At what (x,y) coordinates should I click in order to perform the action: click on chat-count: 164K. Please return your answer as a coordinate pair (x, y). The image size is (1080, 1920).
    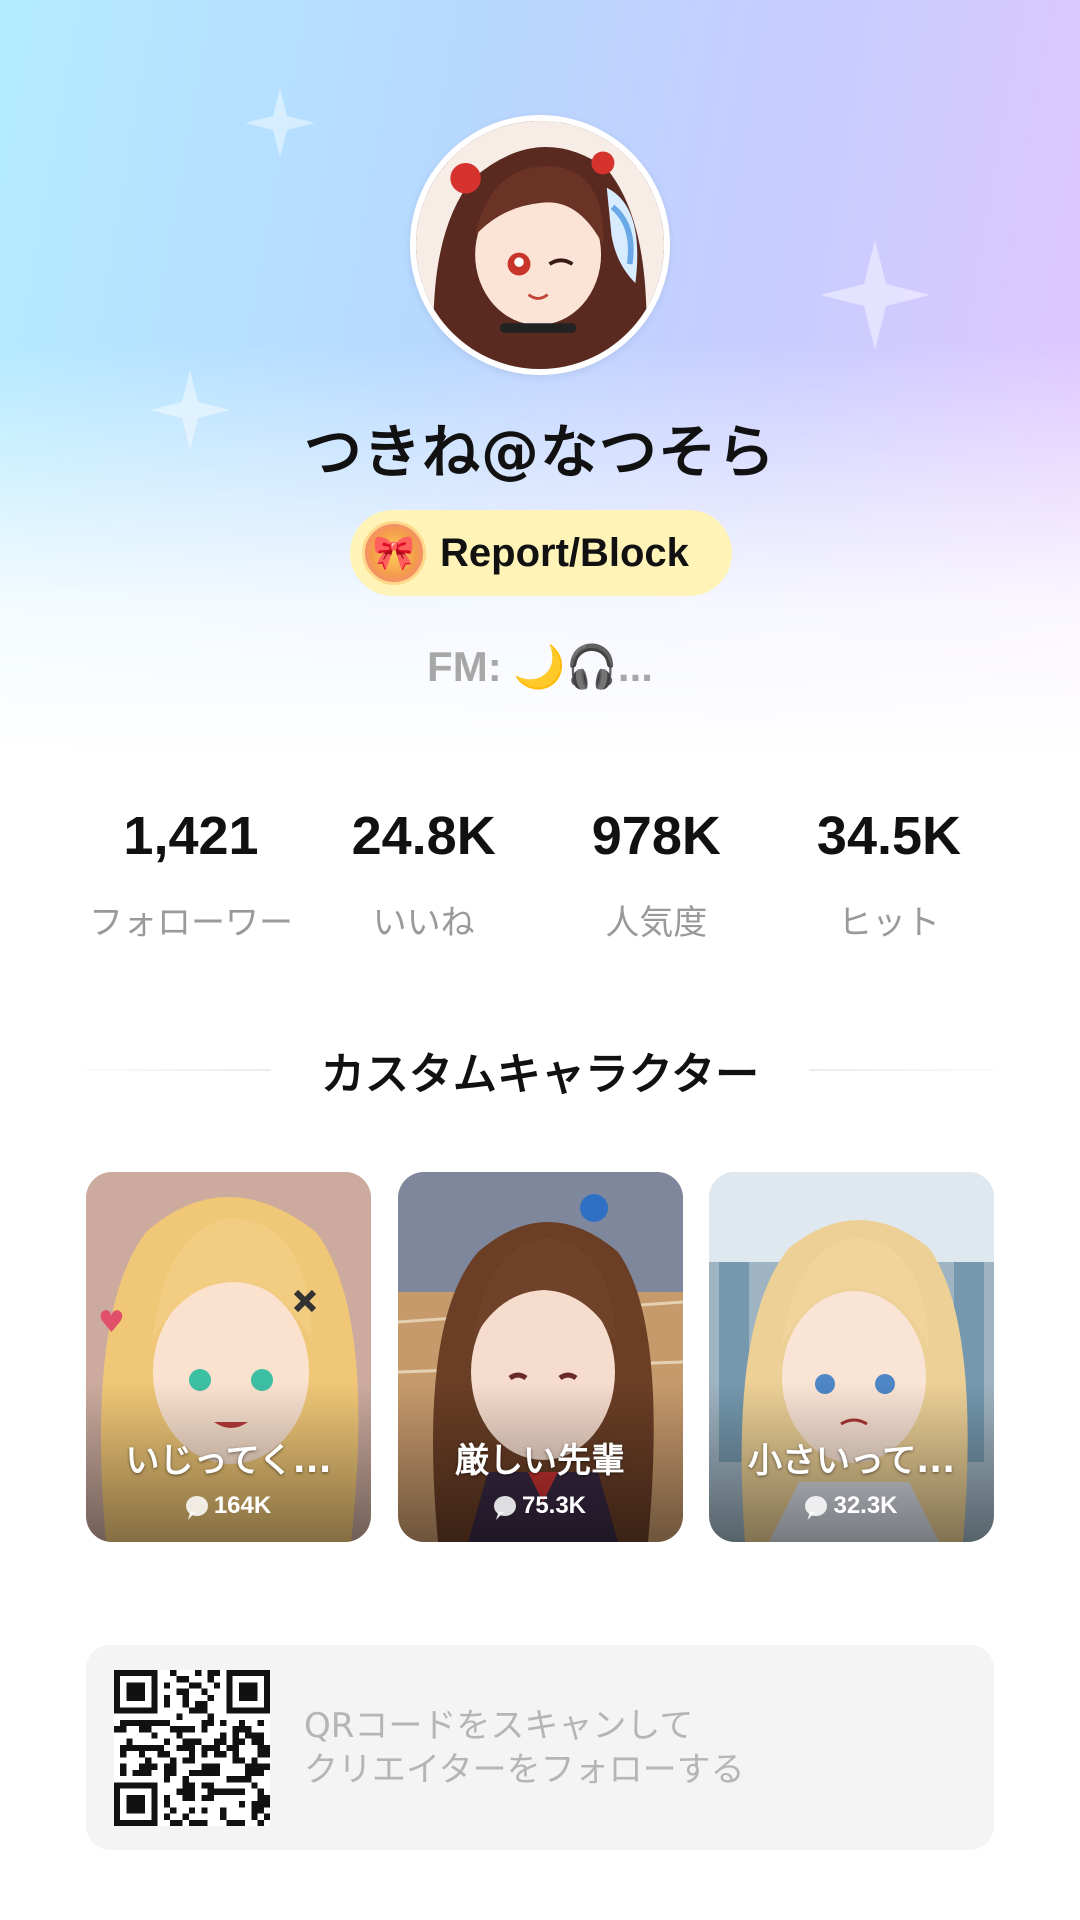
    Looking at the image, I should click on (228, 1506).